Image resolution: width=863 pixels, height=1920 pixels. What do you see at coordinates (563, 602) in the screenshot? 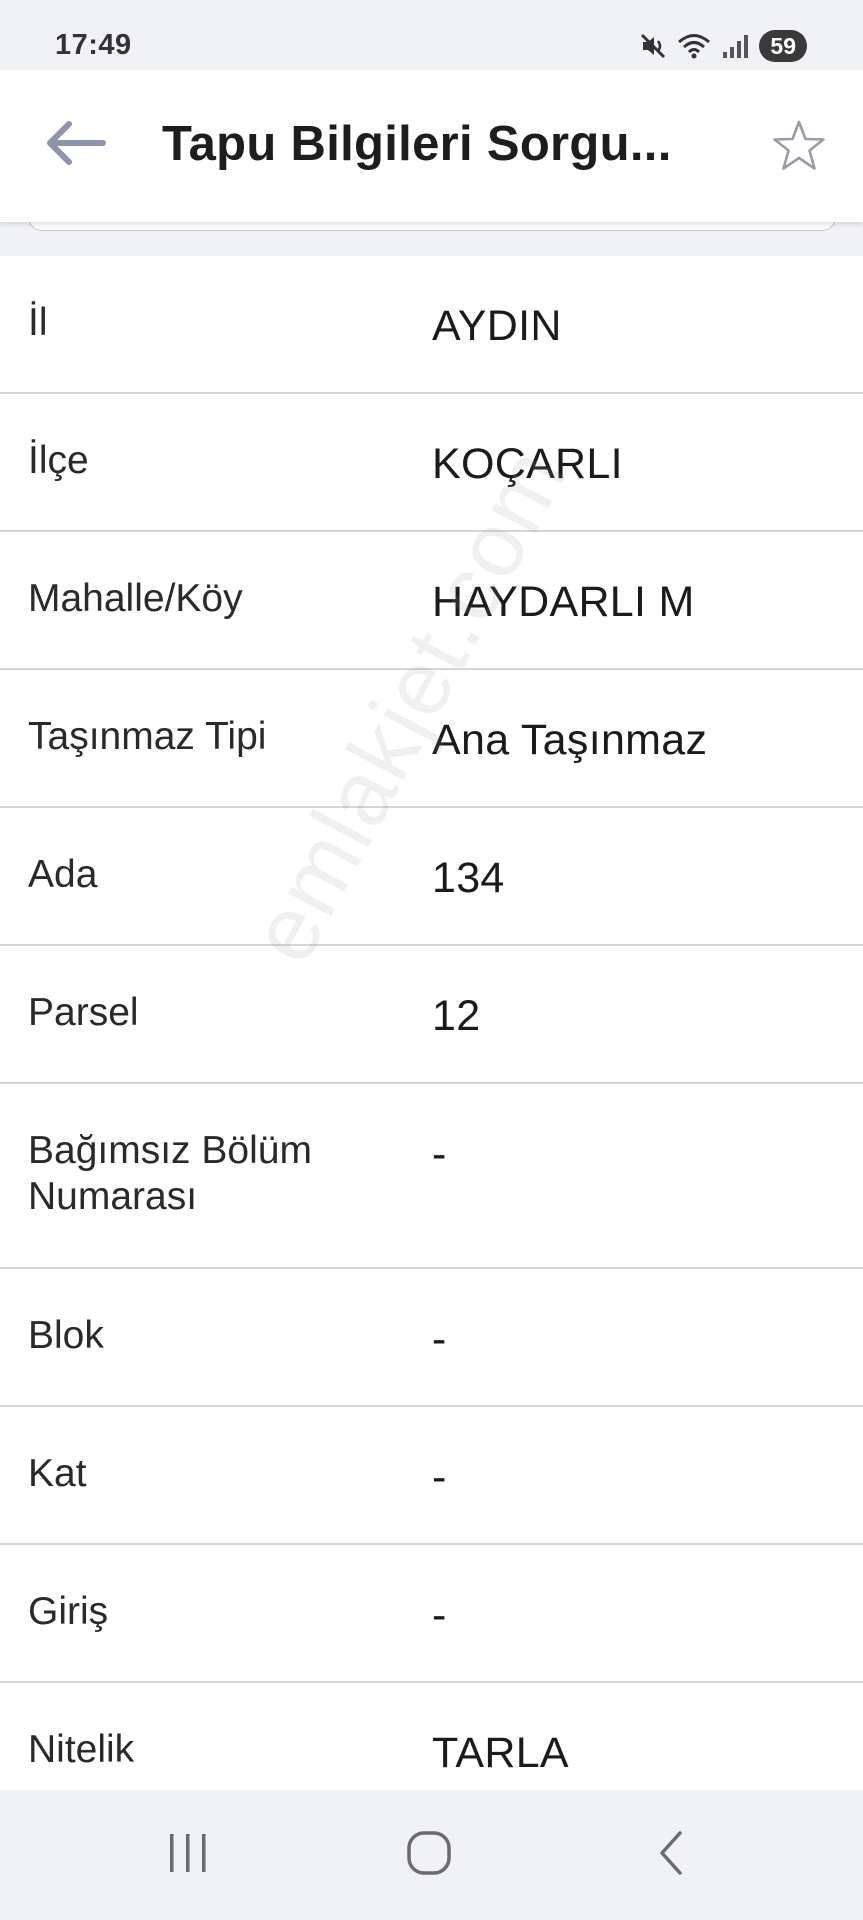
I see `row-value: HAYDARLI M` at bounding box center [563, 602].